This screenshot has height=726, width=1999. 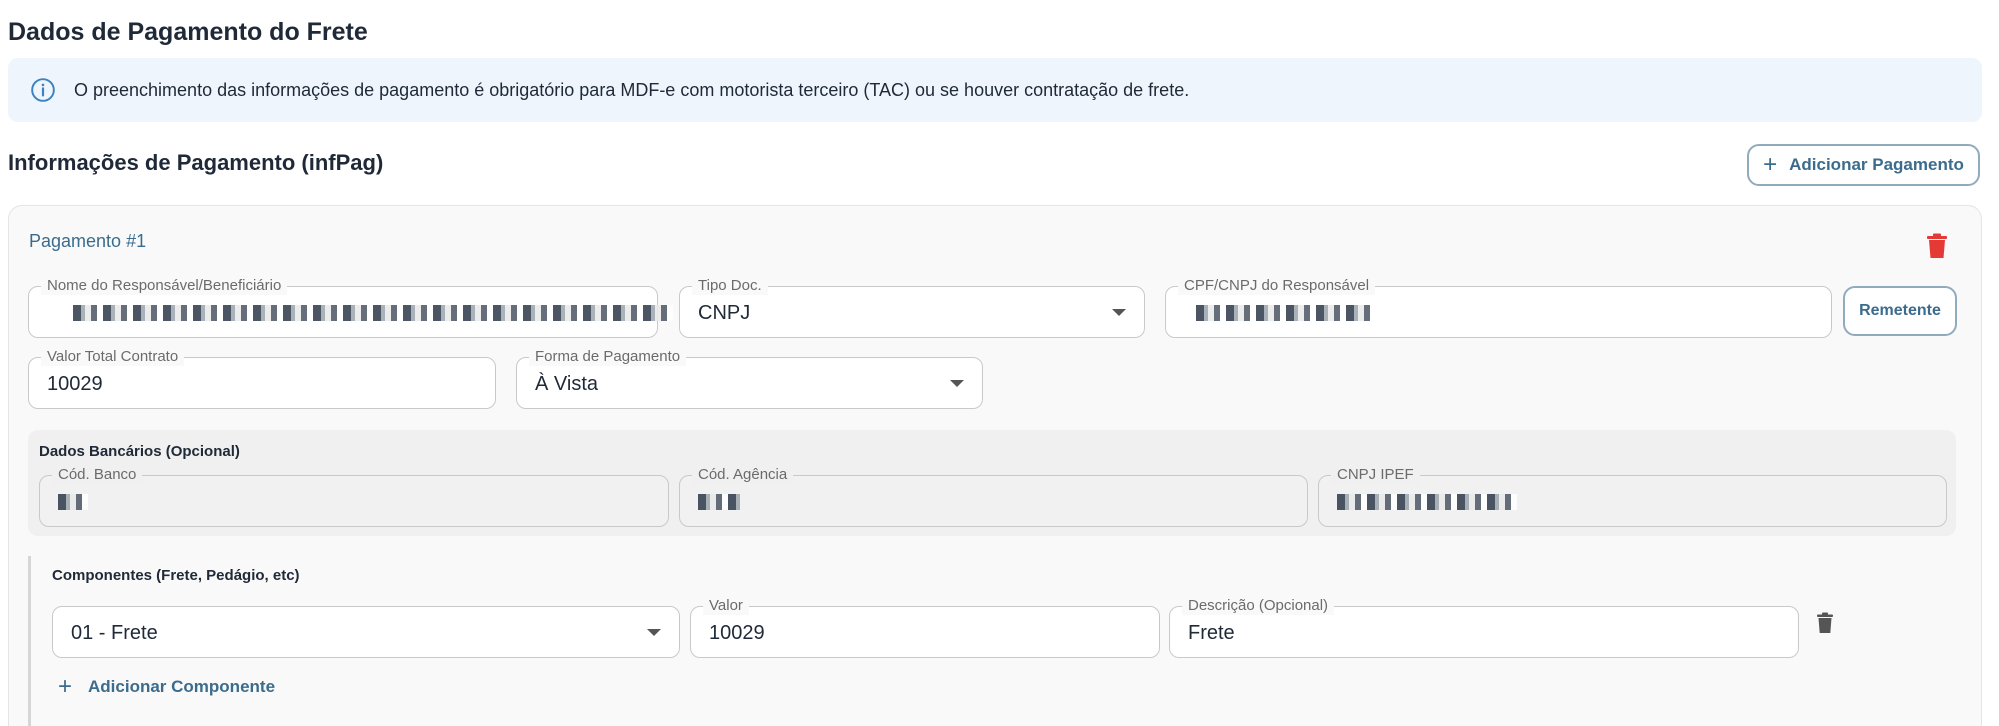 I want to click on add-payment-button: + Adicionar Pagamento, so click(x=1863, y=165).